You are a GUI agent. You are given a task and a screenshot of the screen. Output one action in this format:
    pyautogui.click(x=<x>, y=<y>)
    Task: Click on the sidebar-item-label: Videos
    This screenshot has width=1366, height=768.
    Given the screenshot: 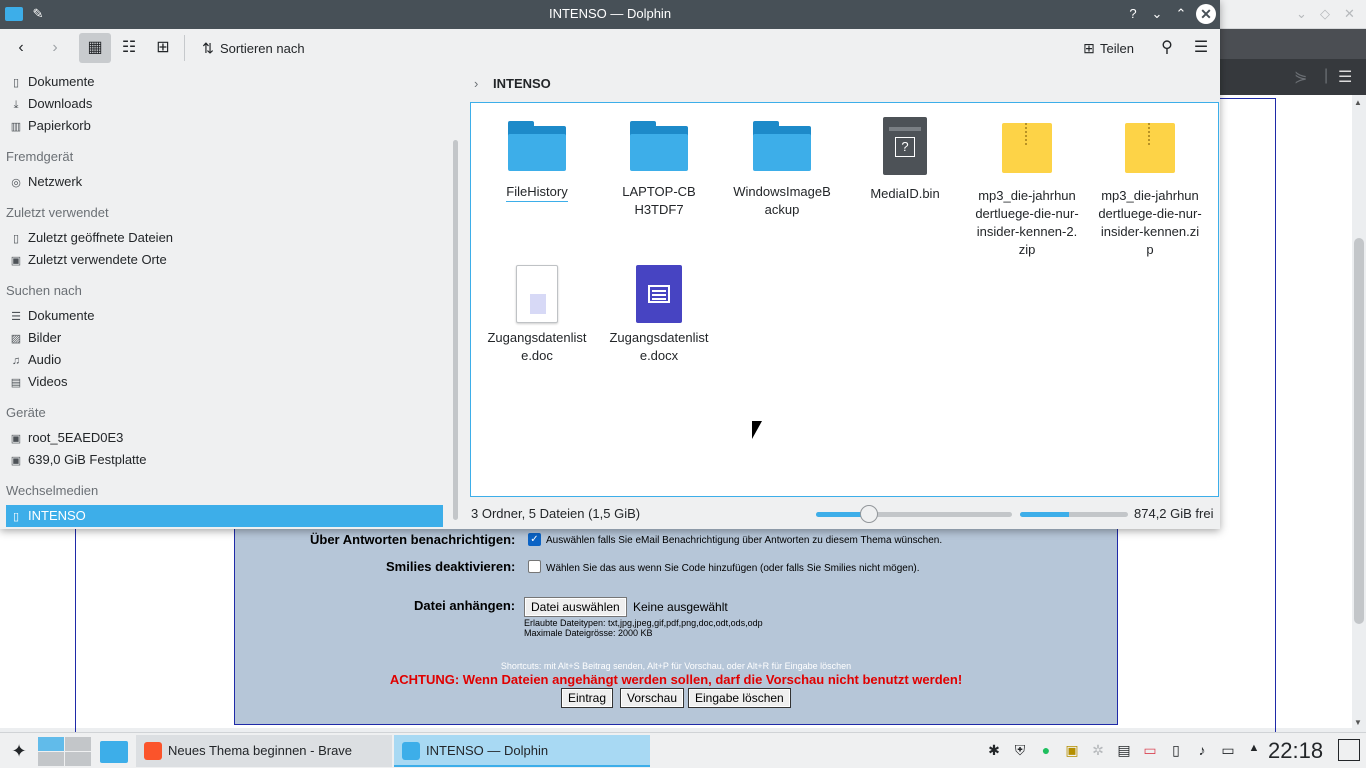 What is the action you would take?
    pyautogui.click(x=48, y=381)
    